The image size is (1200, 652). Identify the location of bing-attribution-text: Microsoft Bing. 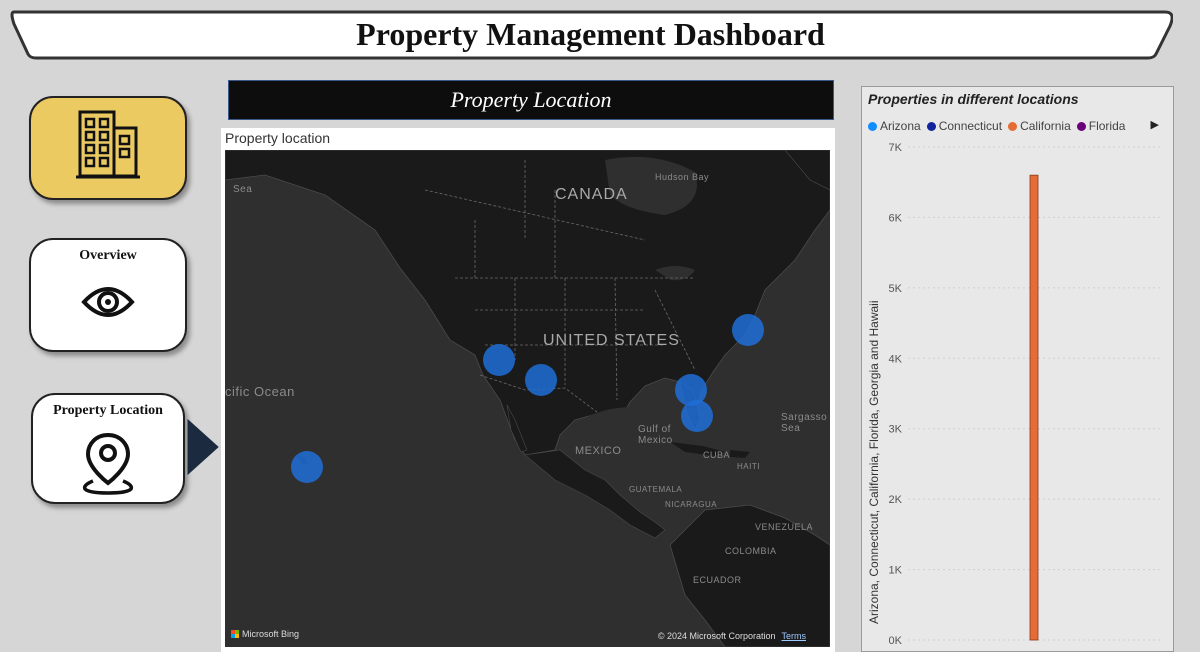
(271, 634).